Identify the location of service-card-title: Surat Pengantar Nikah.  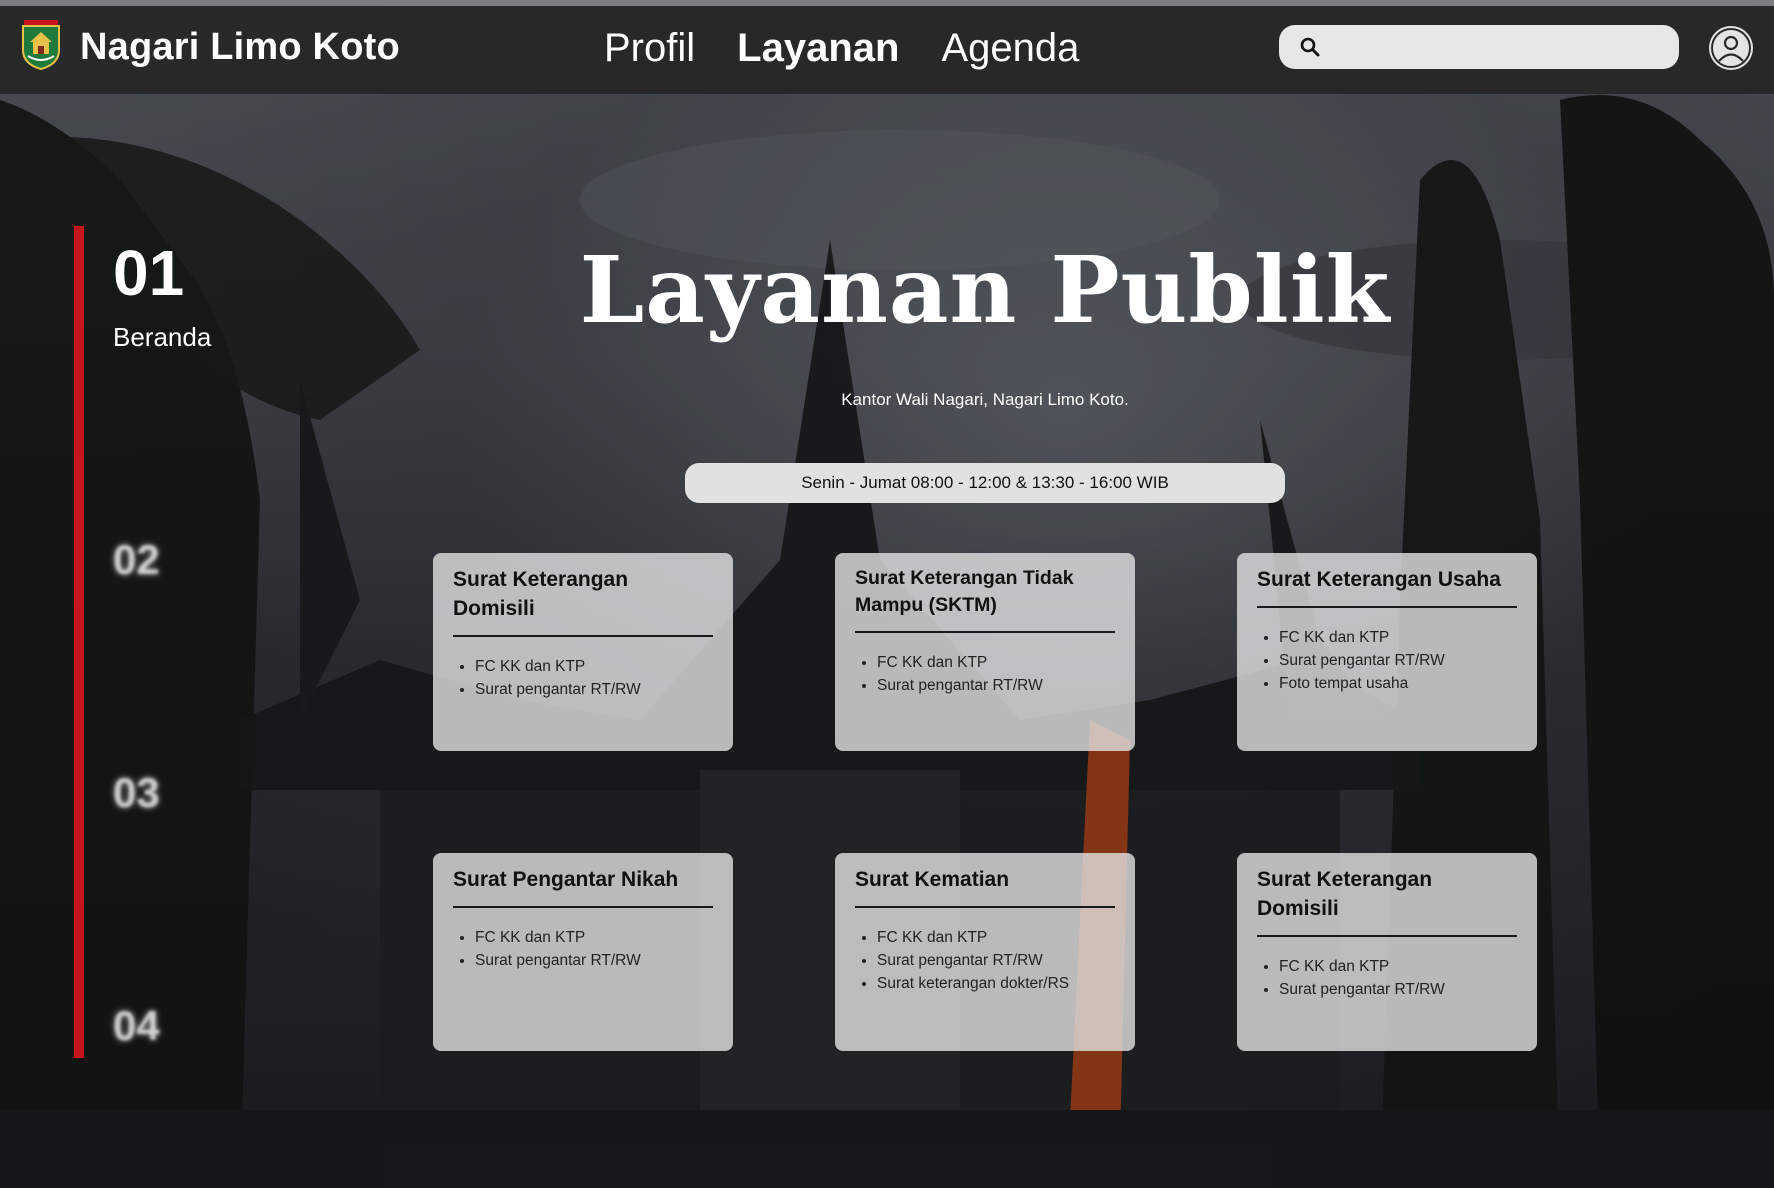
(583, 886).